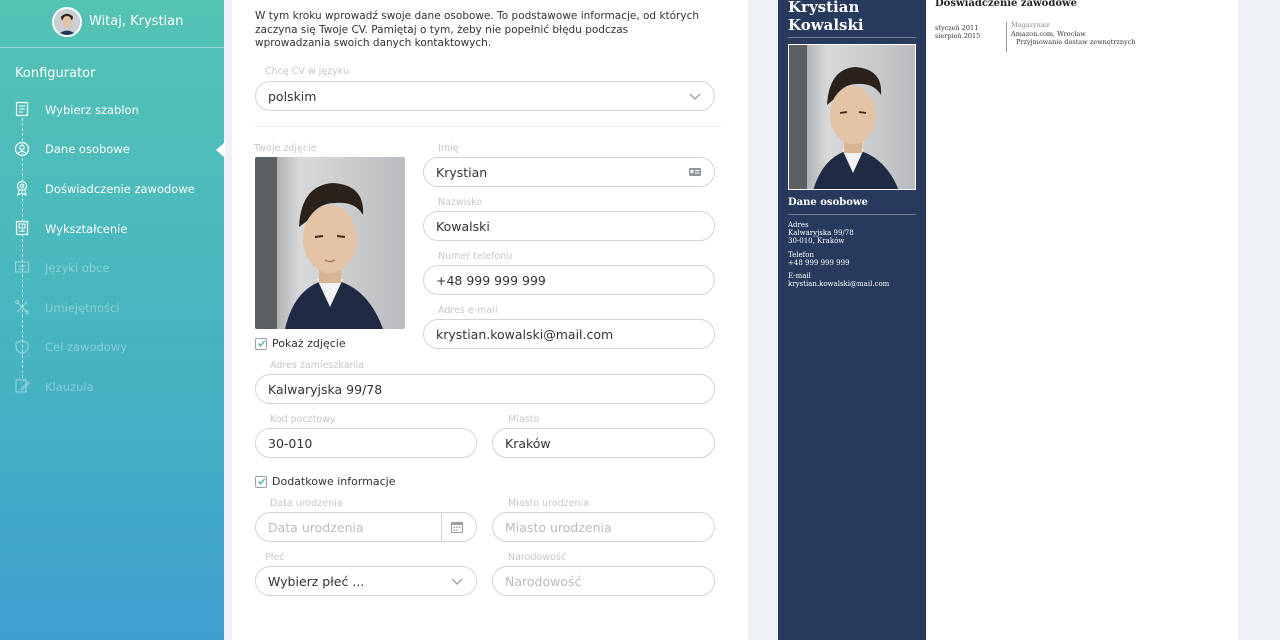 Image resolution: width=1280 pixels, height=640 pixels. What do you see at coordinates (462, 172) in the screenshot?
I see `first-name-value: Krystian` at bounding box center [462, 172].